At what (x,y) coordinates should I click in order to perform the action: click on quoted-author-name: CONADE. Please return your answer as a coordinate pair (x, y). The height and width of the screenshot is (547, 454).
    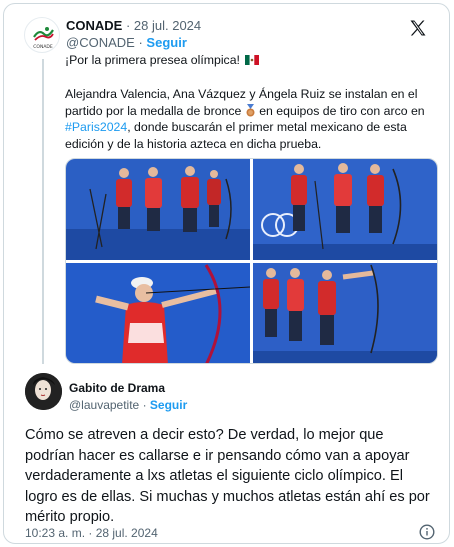
    Looking at the image, I should click on (94, 25).